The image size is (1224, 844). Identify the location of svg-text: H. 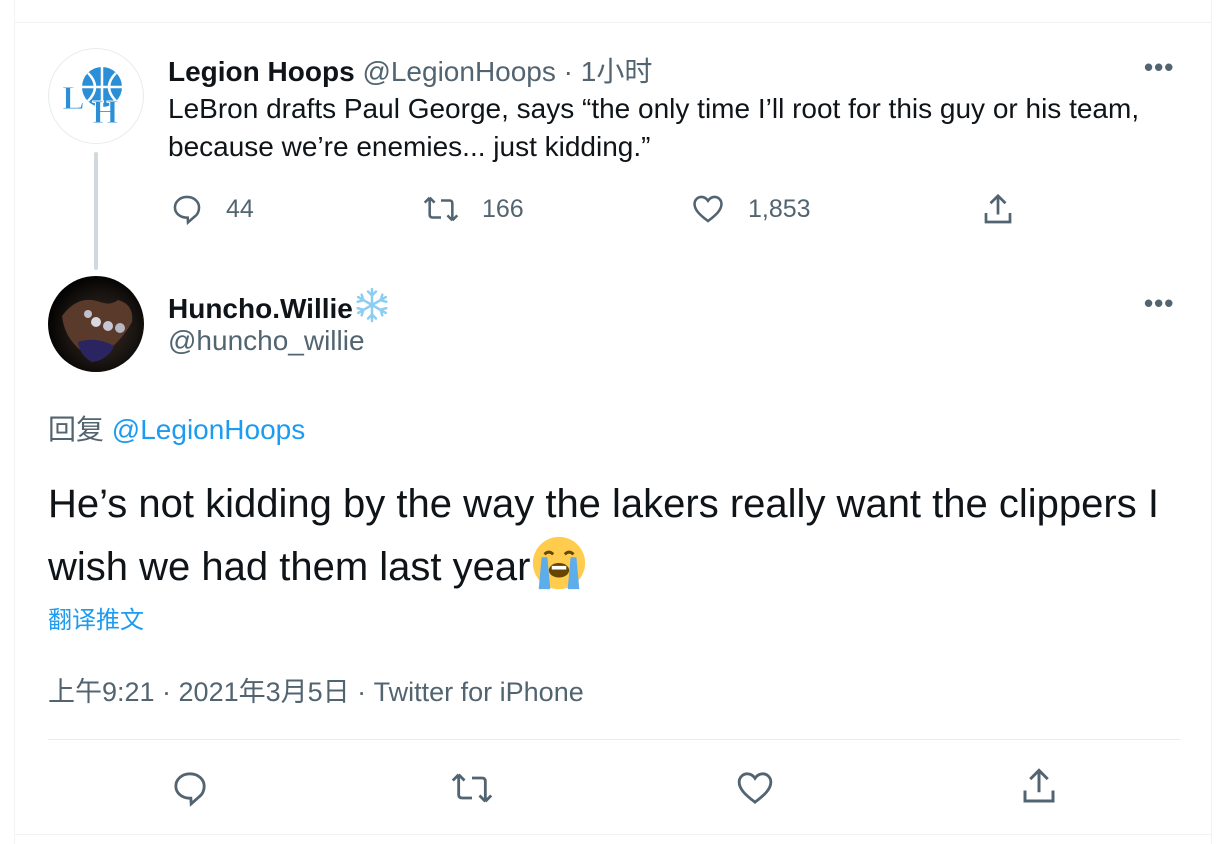
(105, 112).